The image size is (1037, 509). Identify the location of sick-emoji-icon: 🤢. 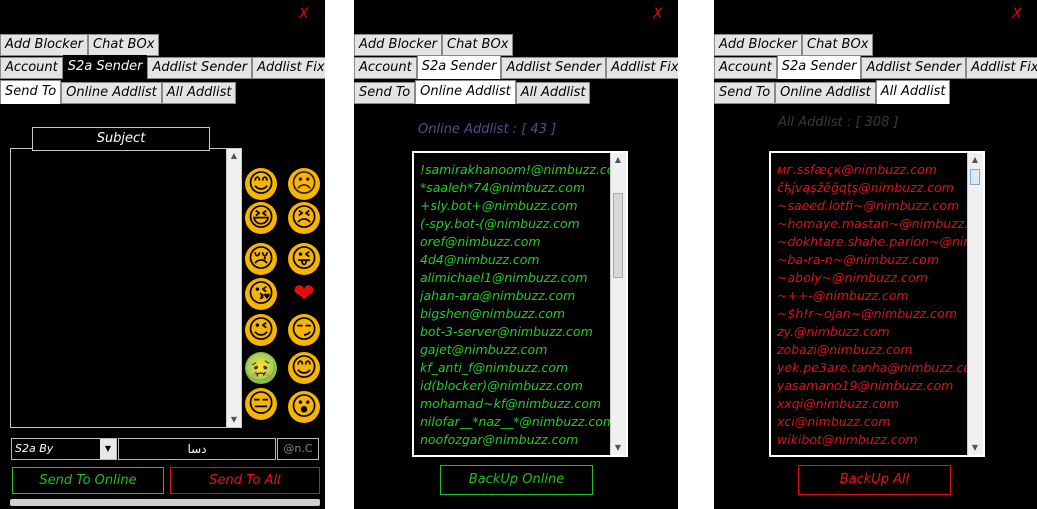
(261, 368).